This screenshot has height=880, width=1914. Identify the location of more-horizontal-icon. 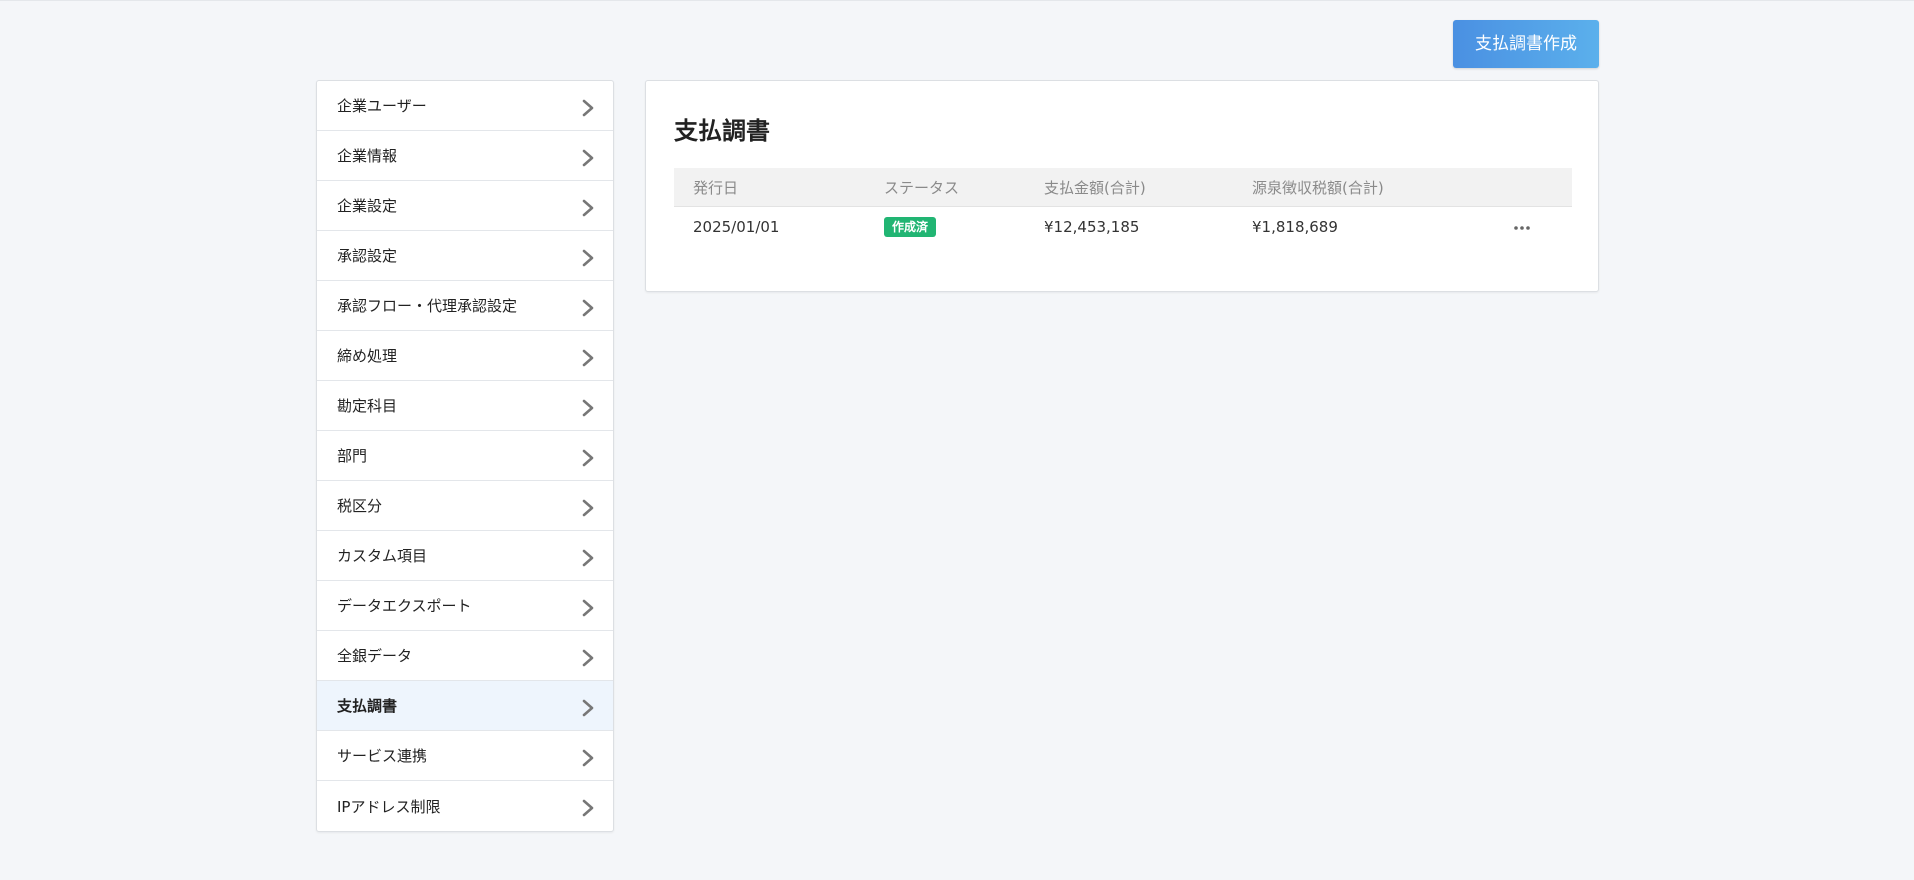
(1522, 228).